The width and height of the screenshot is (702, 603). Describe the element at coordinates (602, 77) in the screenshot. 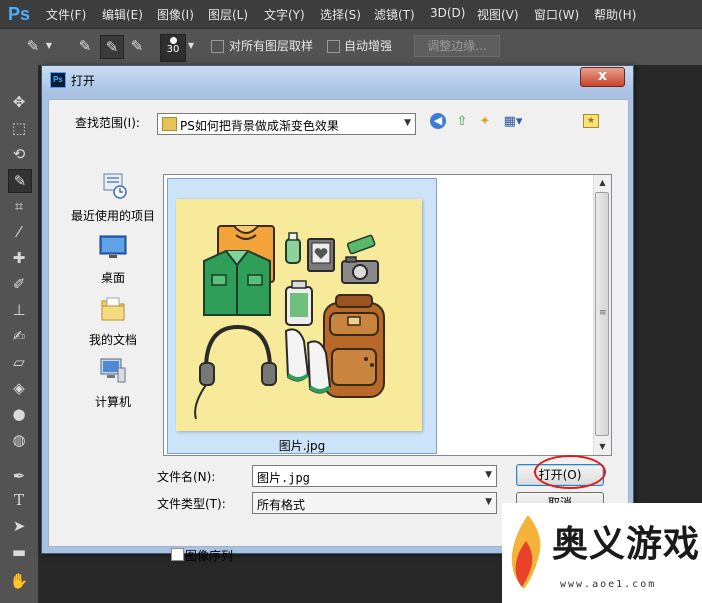

I see `close-button: x` at that location.